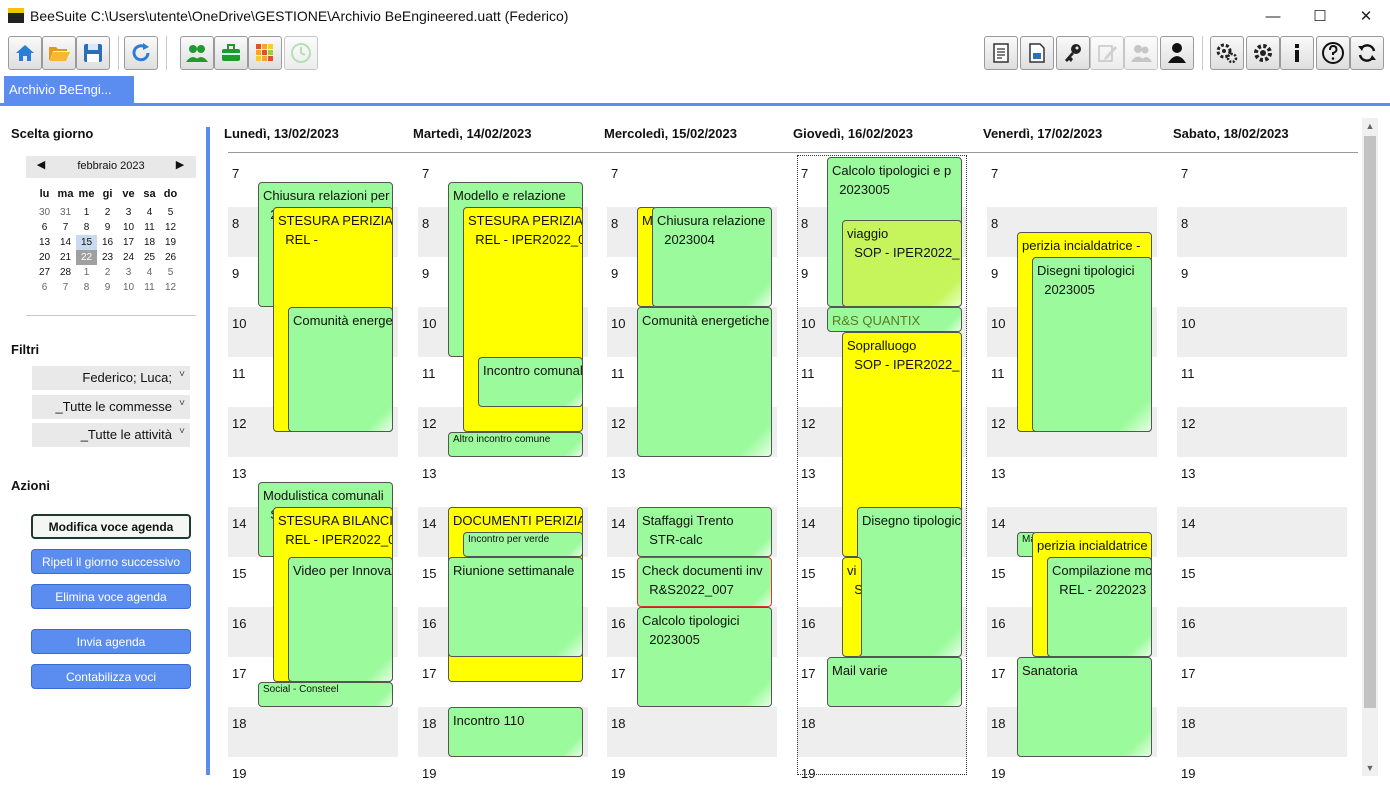 This screenshot has height=800, width=1390. What do you see at coordinates (170, 227) in the screenshot?
I see `calendar-day: 12` at bounding box center [170, 227].